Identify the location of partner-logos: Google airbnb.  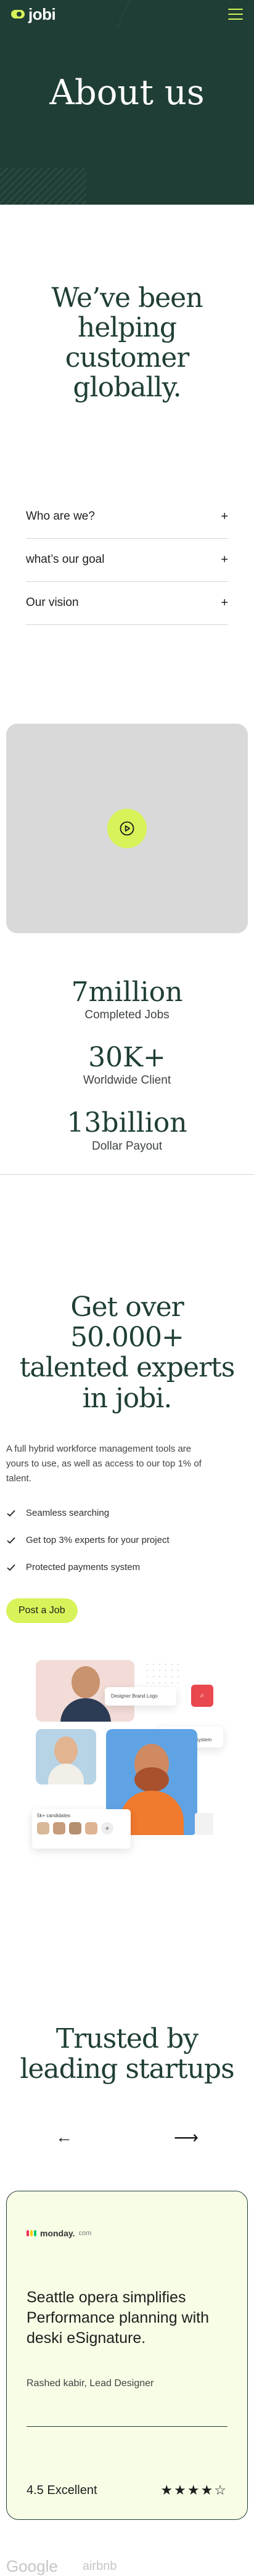
(127, 2548).